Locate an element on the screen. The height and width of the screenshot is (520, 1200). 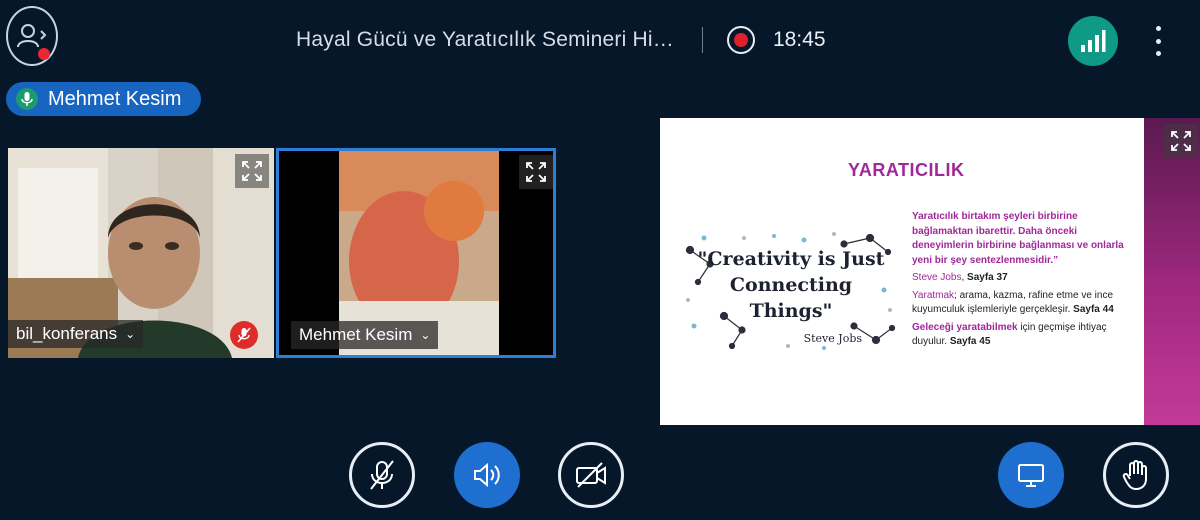
screen-share-icon is located at coordinates (1031, 475).